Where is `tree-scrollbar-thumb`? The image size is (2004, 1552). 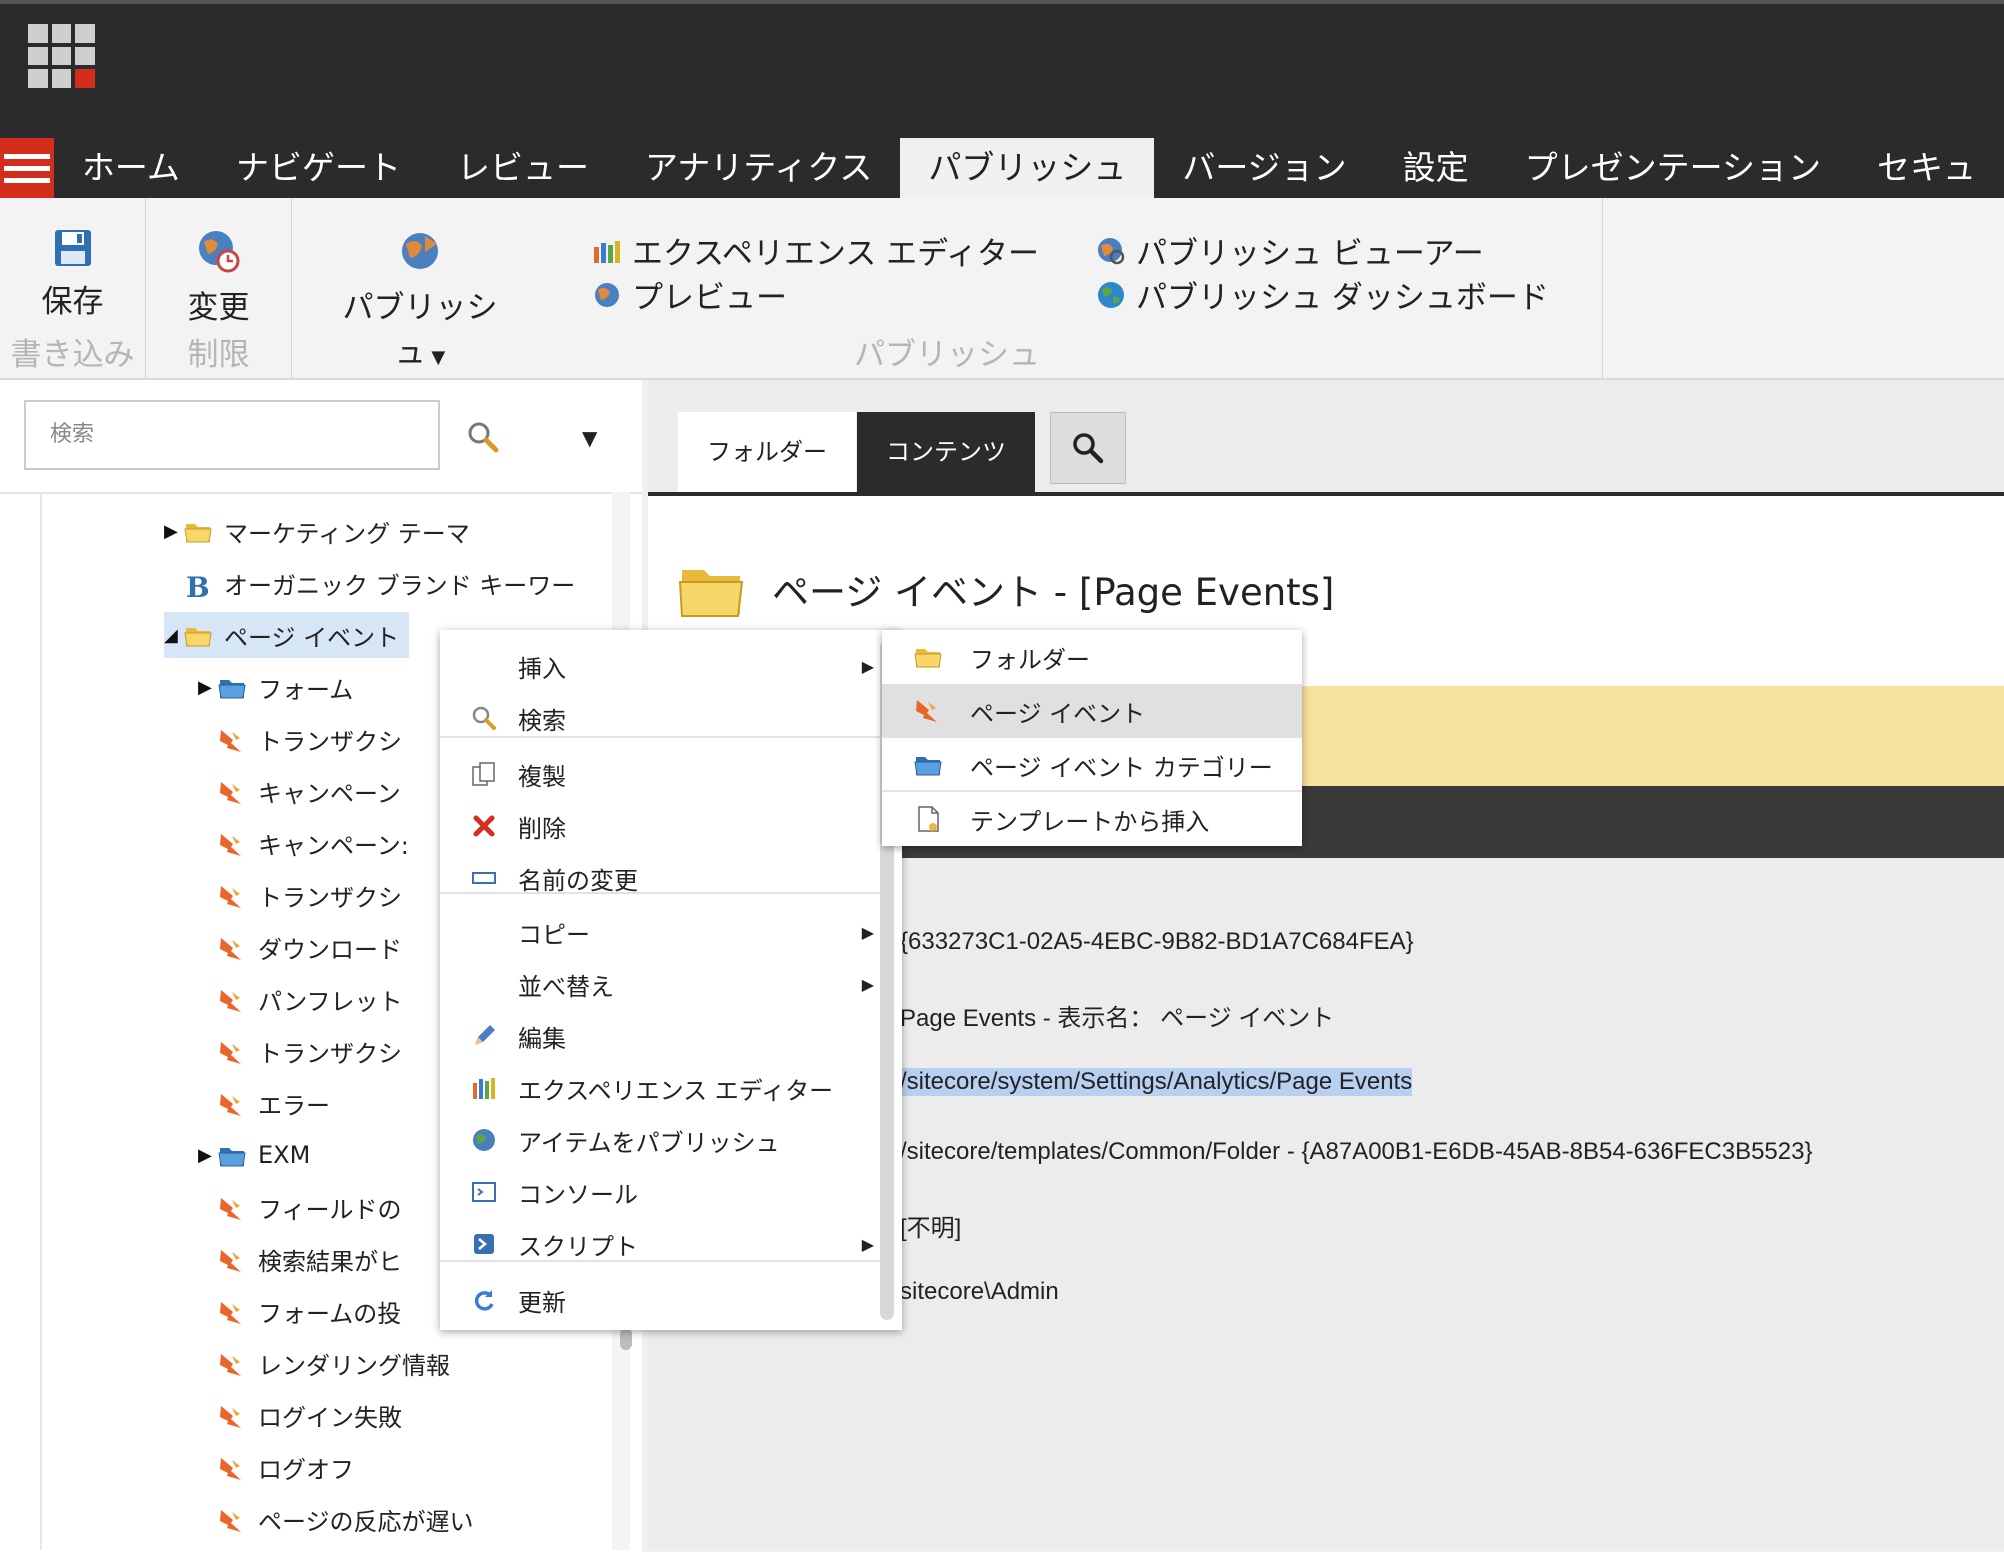 tree-scrollbar-thumb is located at coordinates (626, 1339).